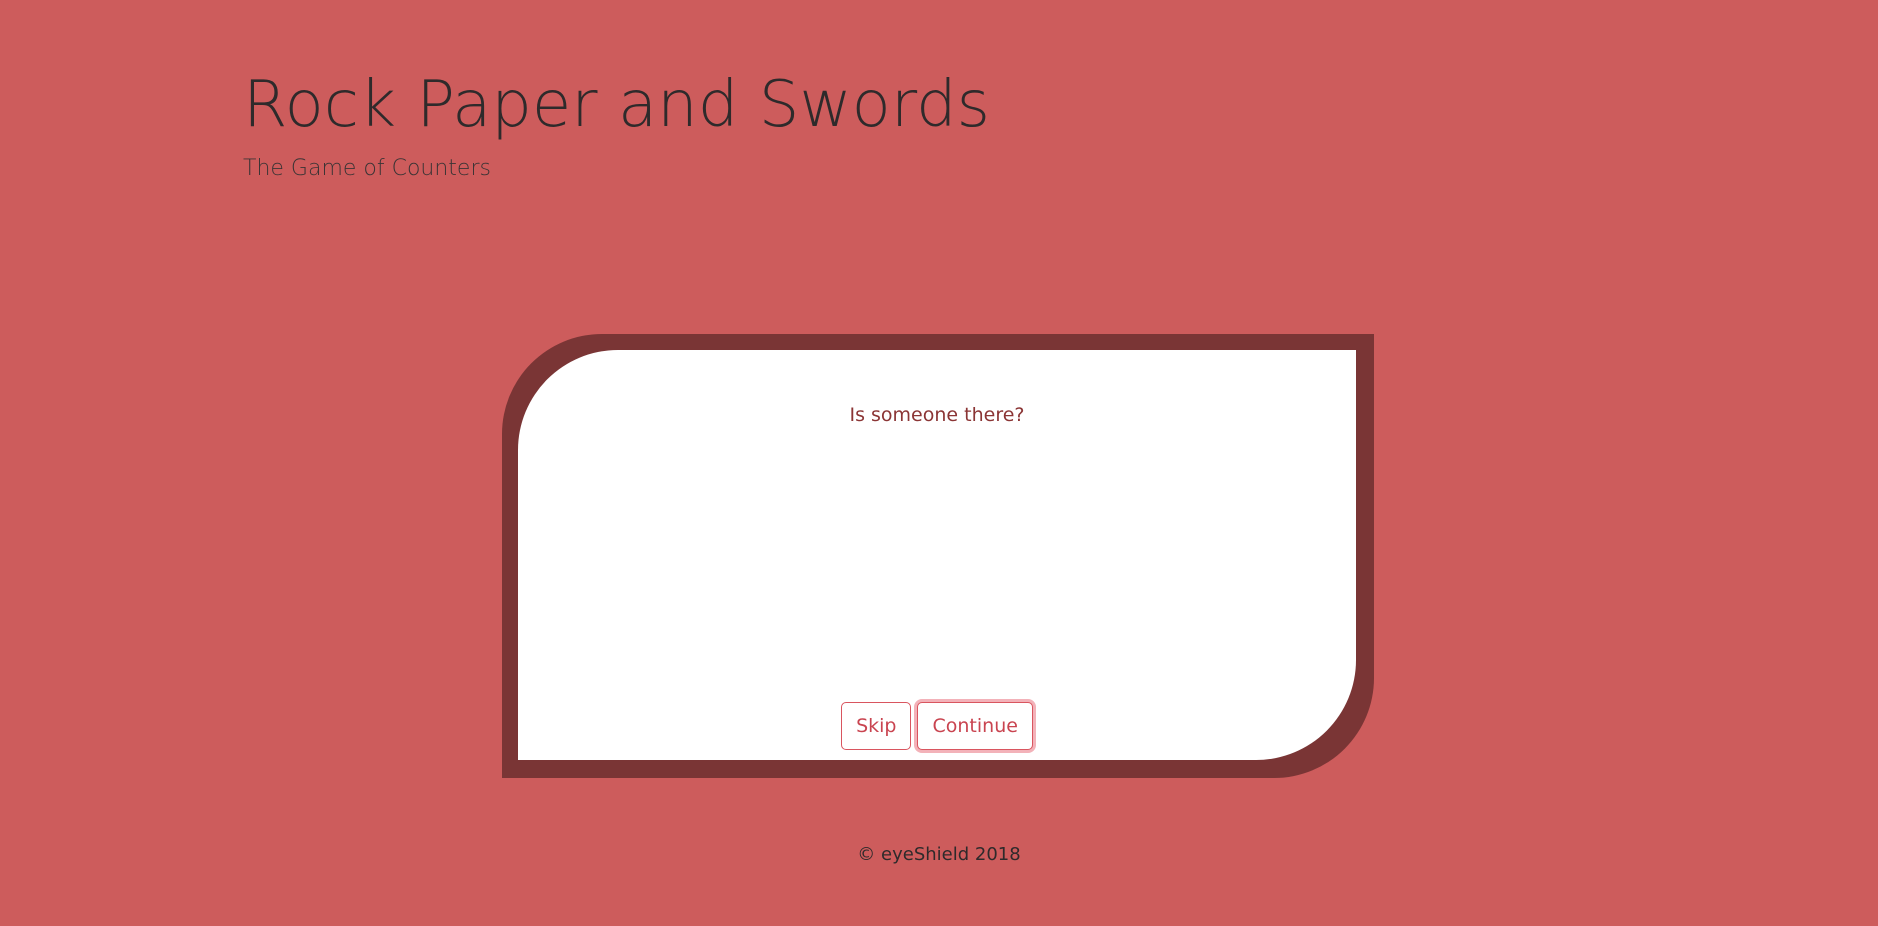  Describe the element at coordinates (367, 168) in the screenshot. I see `game-subtitle: The Game of Counters` at that location.